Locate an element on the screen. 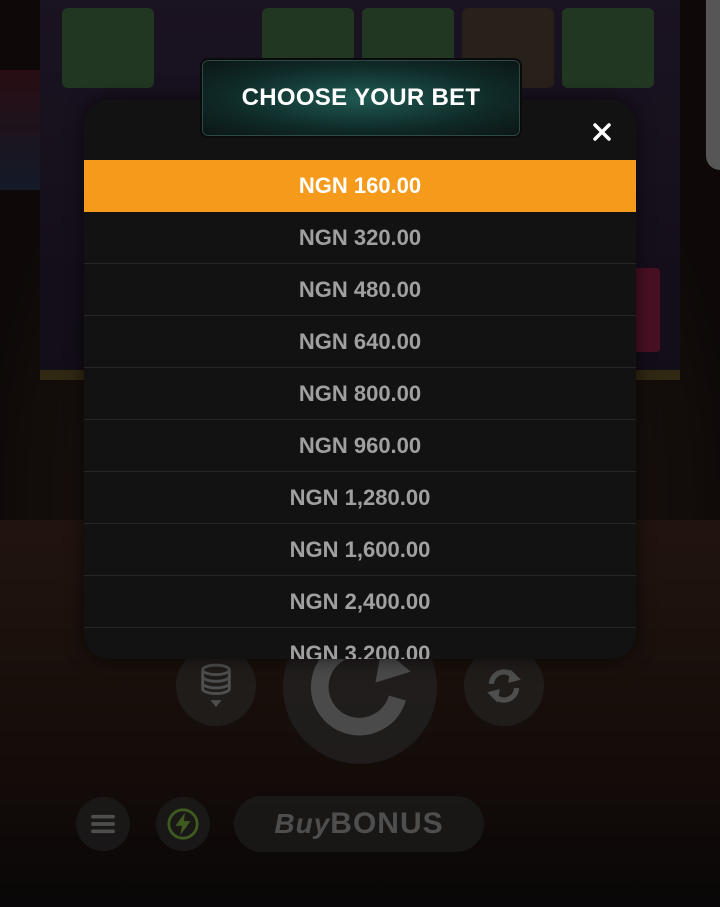 The height and width of the screenshot is (907, 720). buy-bonus-label-bonus: BONUS is located at coordinates (387, 823).